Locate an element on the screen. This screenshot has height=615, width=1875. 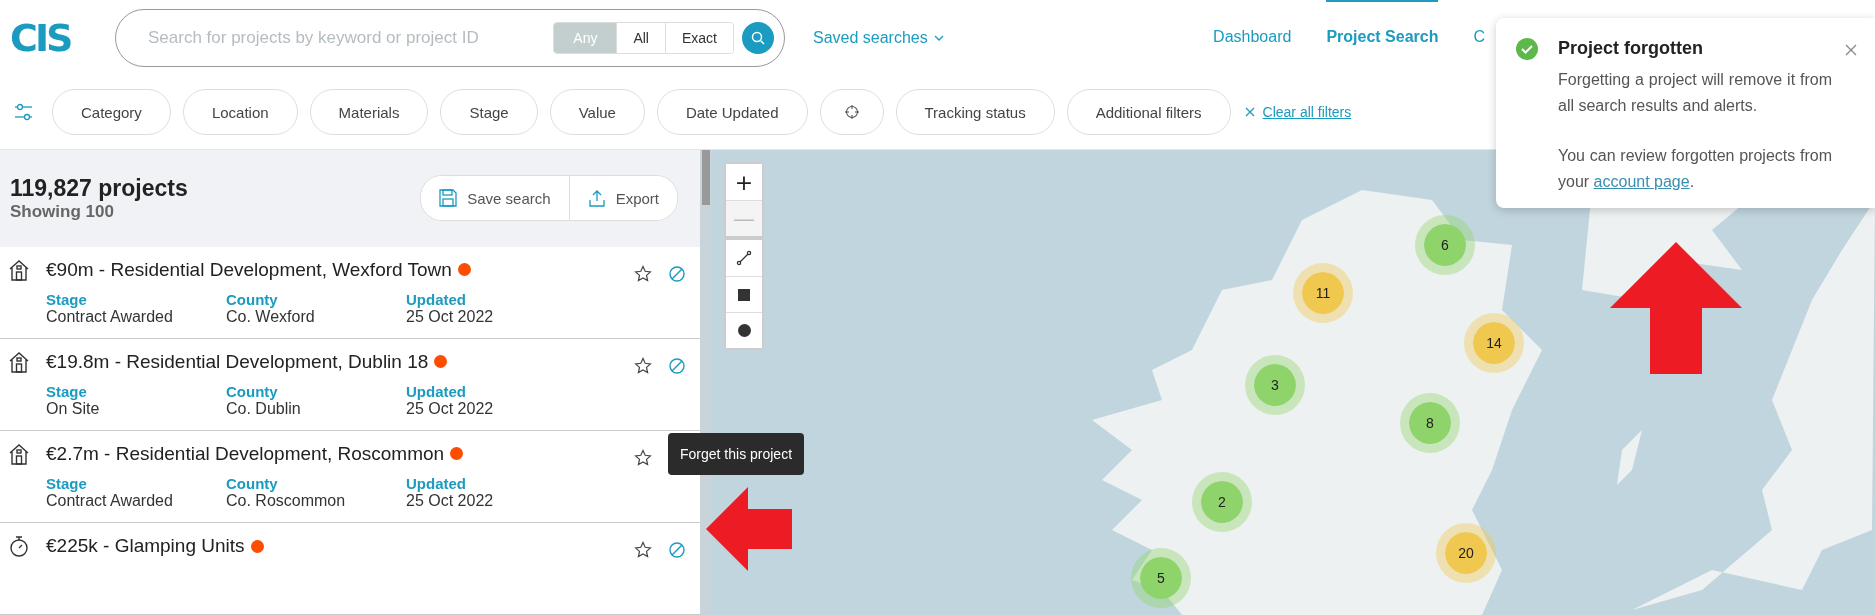
filter-chip: Date Updated is located at coordinates (732, 112).